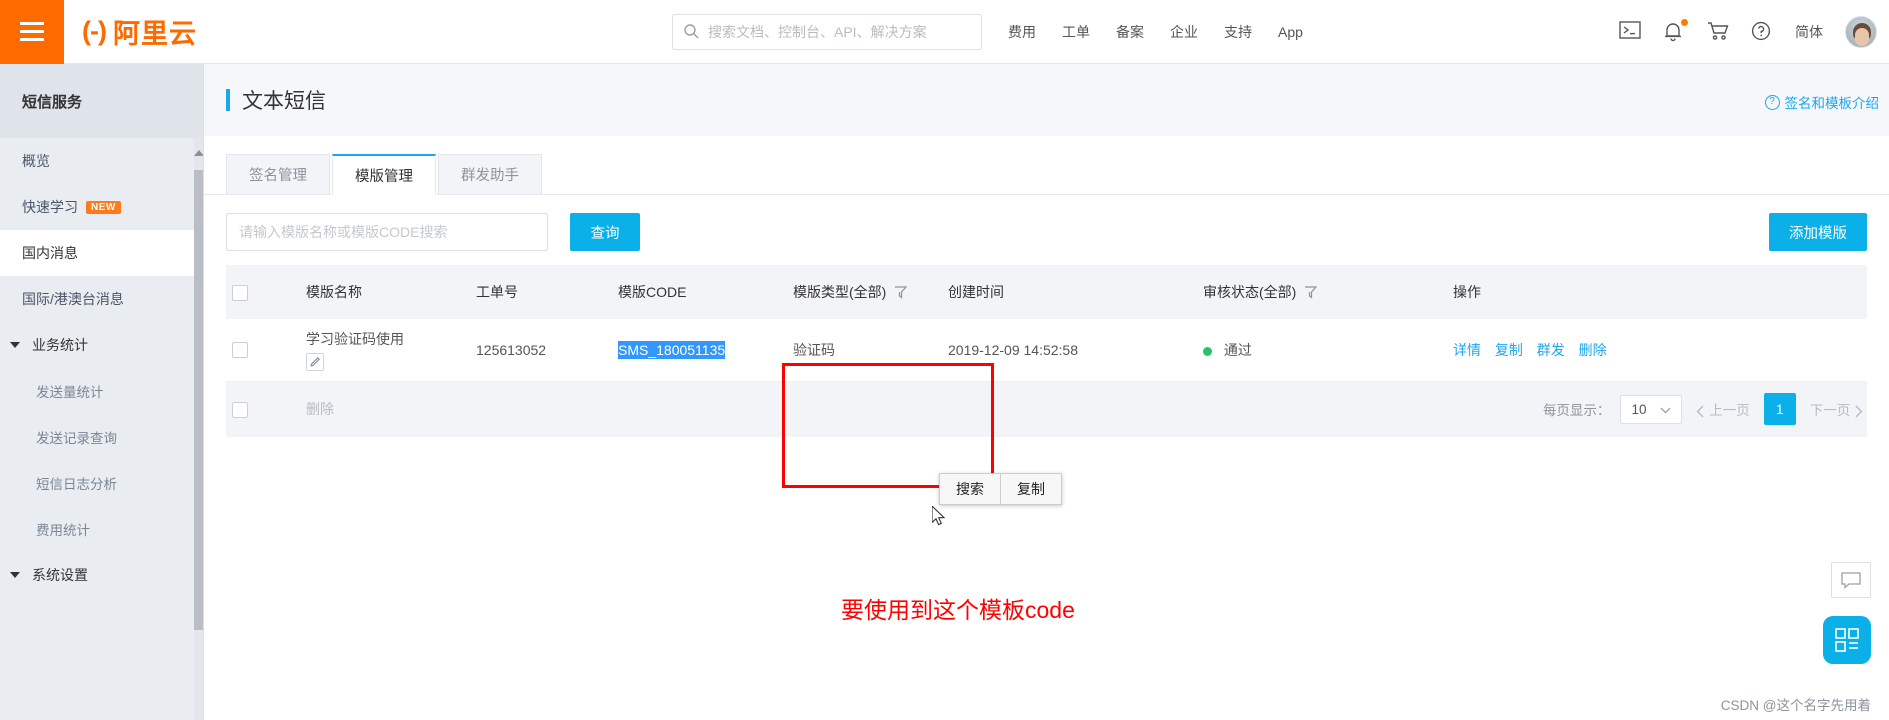 The width and height of the screenshot is (1889, 720). I want to click on chat-icon, so click(1851, 580).